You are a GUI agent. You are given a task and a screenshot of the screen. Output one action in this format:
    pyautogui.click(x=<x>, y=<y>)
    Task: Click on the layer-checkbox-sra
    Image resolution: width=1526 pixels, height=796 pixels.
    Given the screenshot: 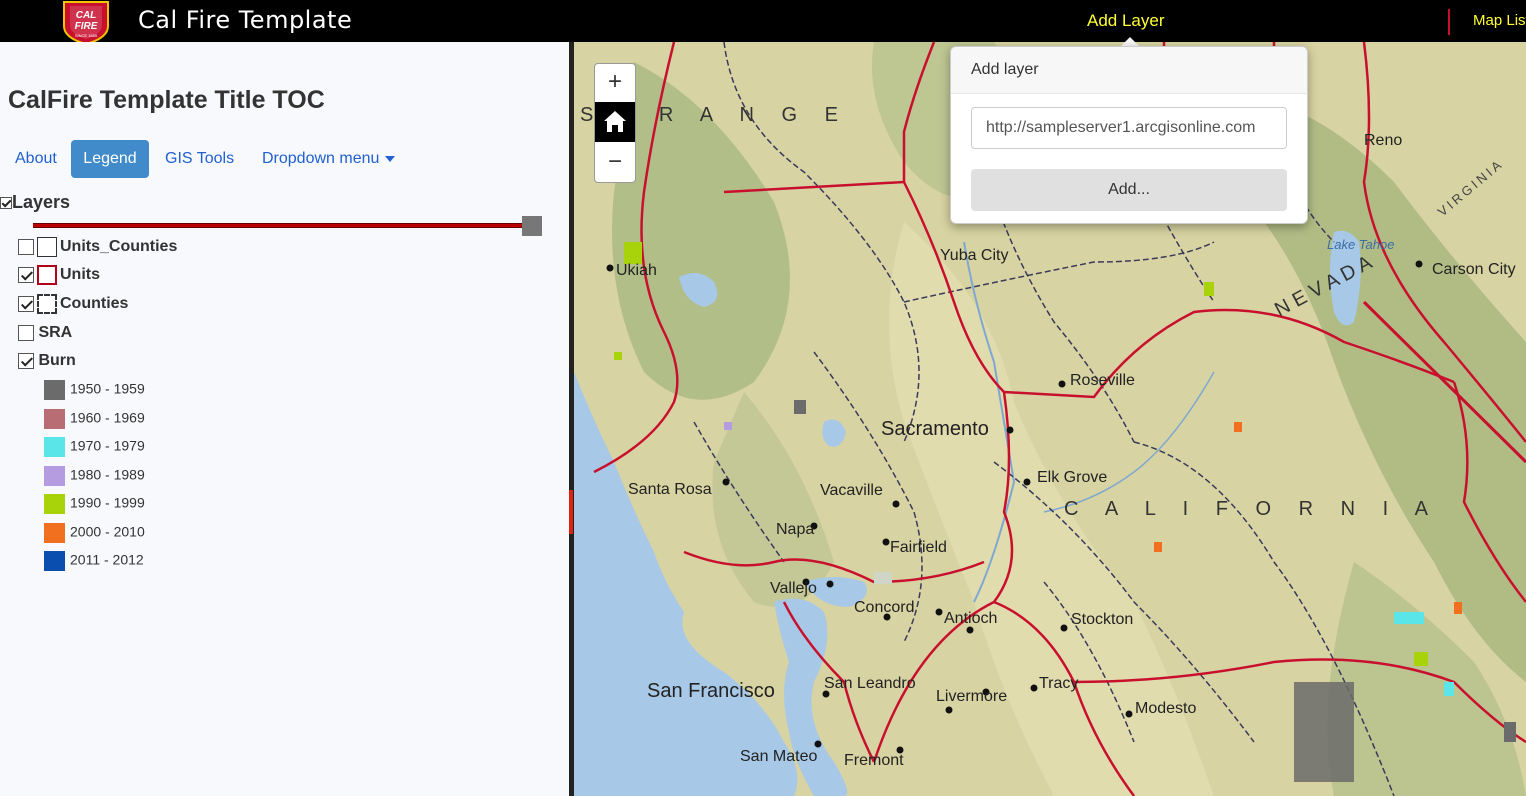 What is the action you would take?
    pyautogui.click(x=26, y=332)
    